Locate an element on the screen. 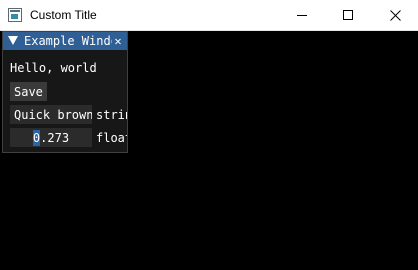 This screenshot has width=418, height=270. triangle-down-icon is located at coordinates (13, 40).